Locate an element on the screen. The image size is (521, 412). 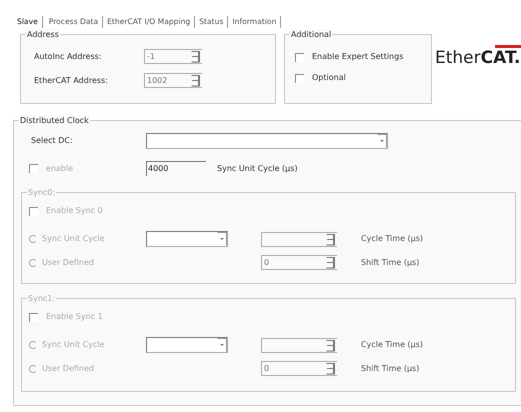
field-label: Sync Unit Cycle (µs) is located at coordinates (257, 168).